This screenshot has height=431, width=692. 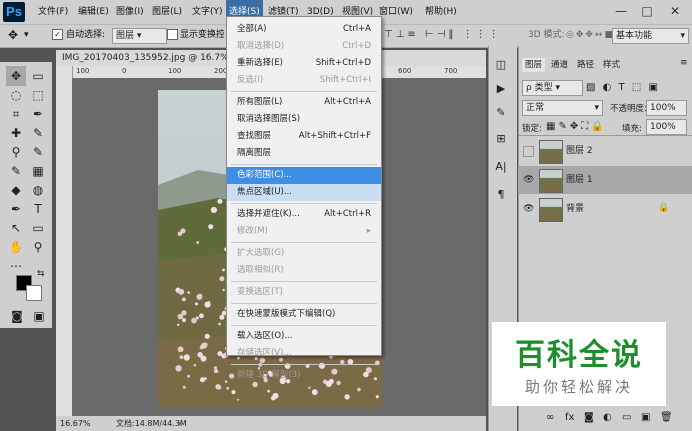 I want to click on visibility-eye-icon, so click(x=528, y=151).